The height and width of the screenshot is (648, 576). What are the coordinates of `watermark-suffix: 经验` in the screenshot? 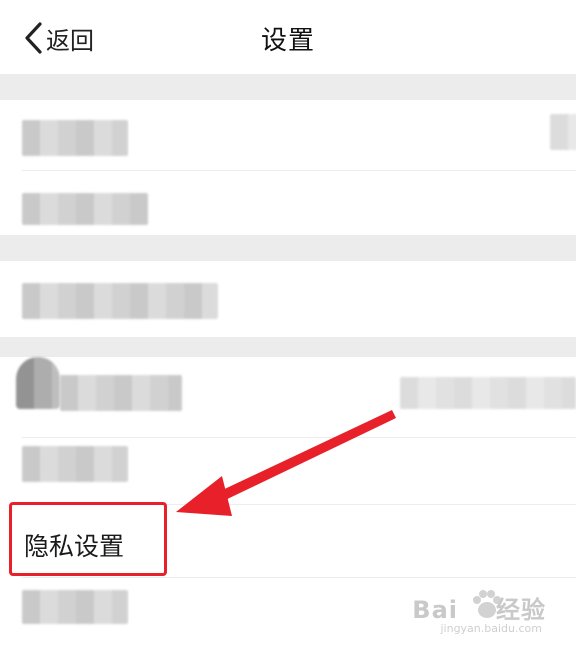 It's located at (521, 610).